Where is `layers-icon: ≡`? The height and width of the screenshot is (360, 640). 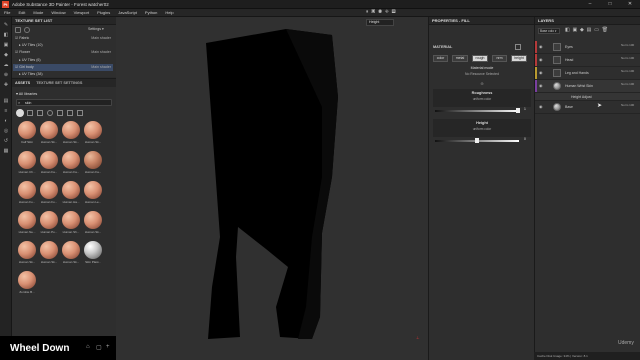
layers-icon: ≡ is located at coordinates (6, 111).